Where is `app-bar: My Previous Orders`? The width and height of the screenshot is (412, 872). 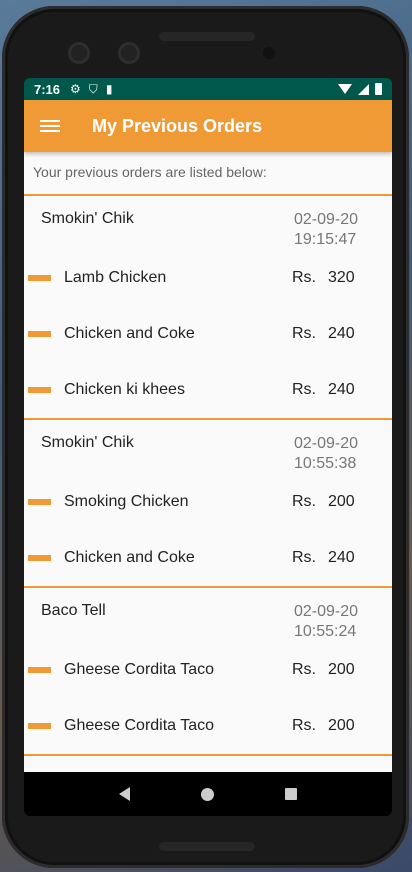 app-bar: My Previous Orders is located at coordinates (208, 126).